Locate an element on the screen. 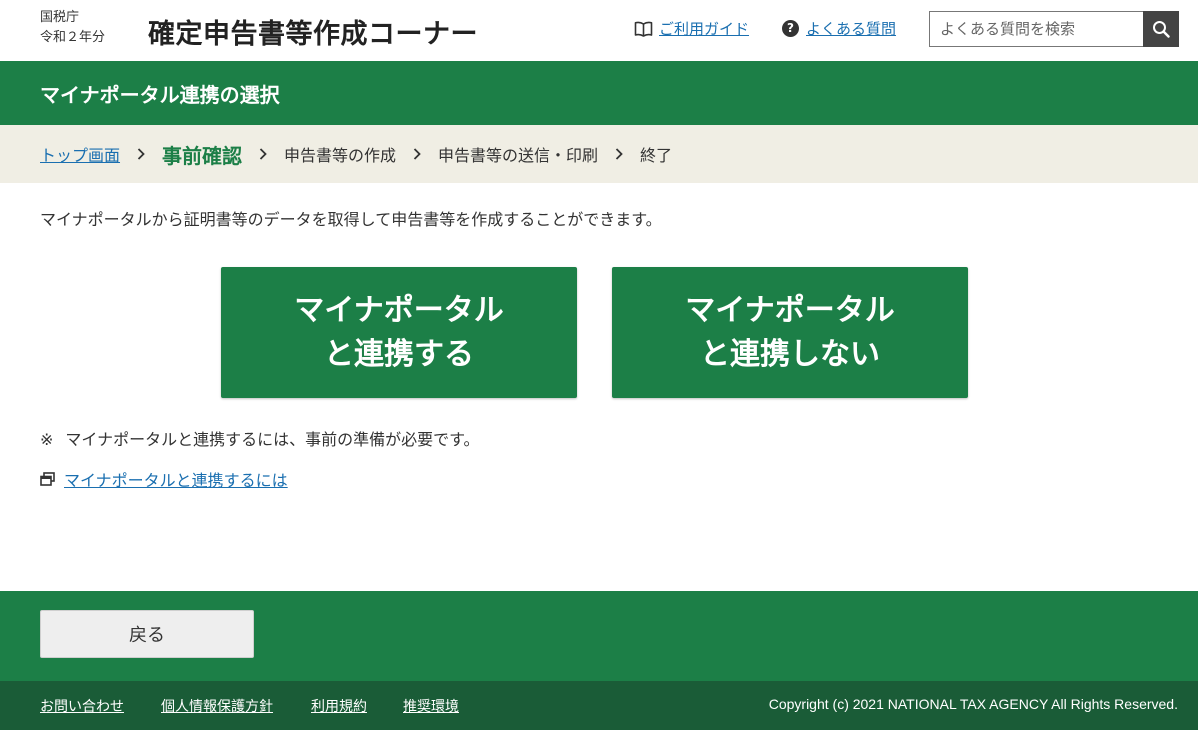  breadcrumb: トップ画面 事前確認 申告書等の作成 申告書等の送信・印刷 終了 is located at coordinates (356, 154).